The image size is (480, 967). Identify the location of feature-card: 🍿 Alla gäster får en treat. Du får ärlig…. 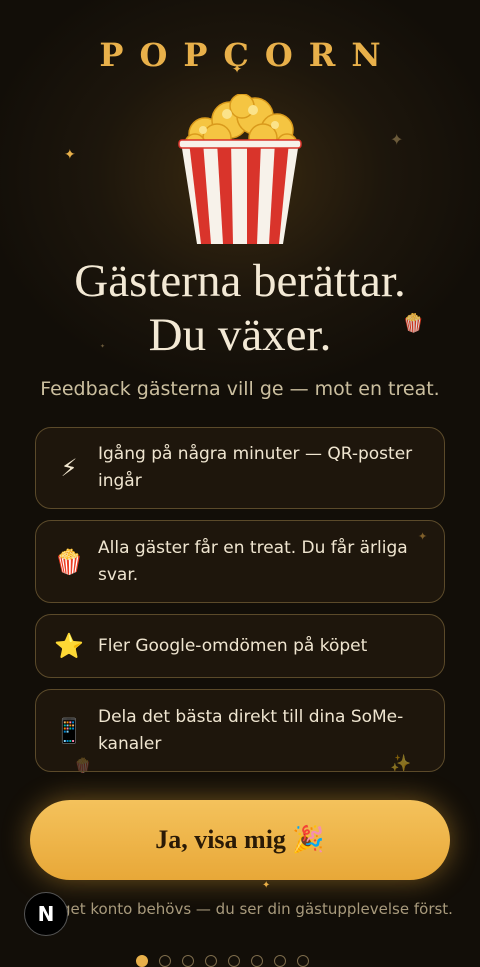
(240, 561).